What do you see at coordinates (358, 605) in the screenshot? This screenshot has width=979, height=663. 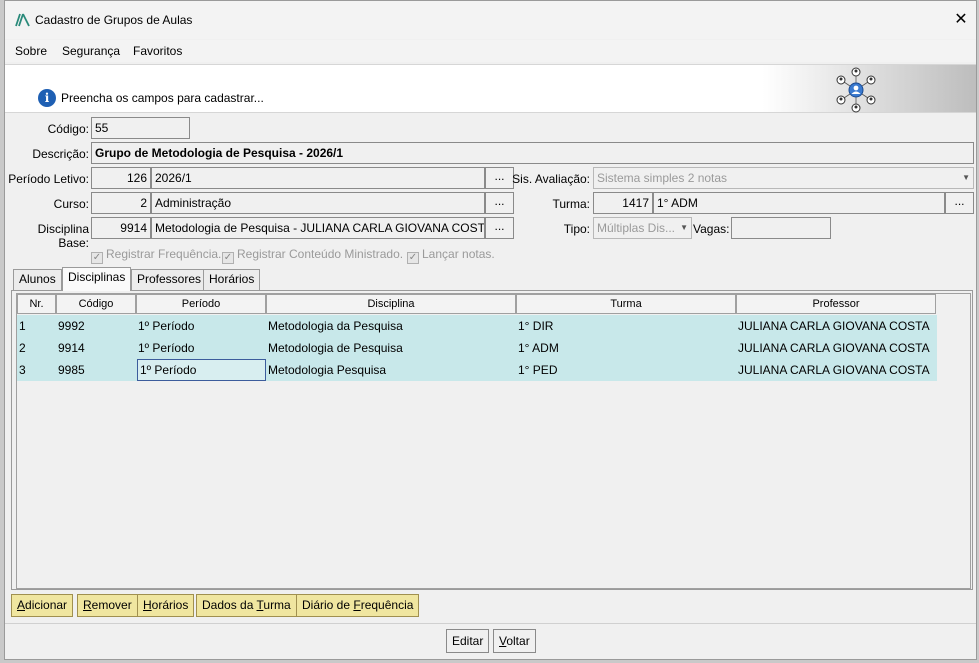 I see `diario-frequencia-button: Diário de Frequência` at bounding box center [358, 605].